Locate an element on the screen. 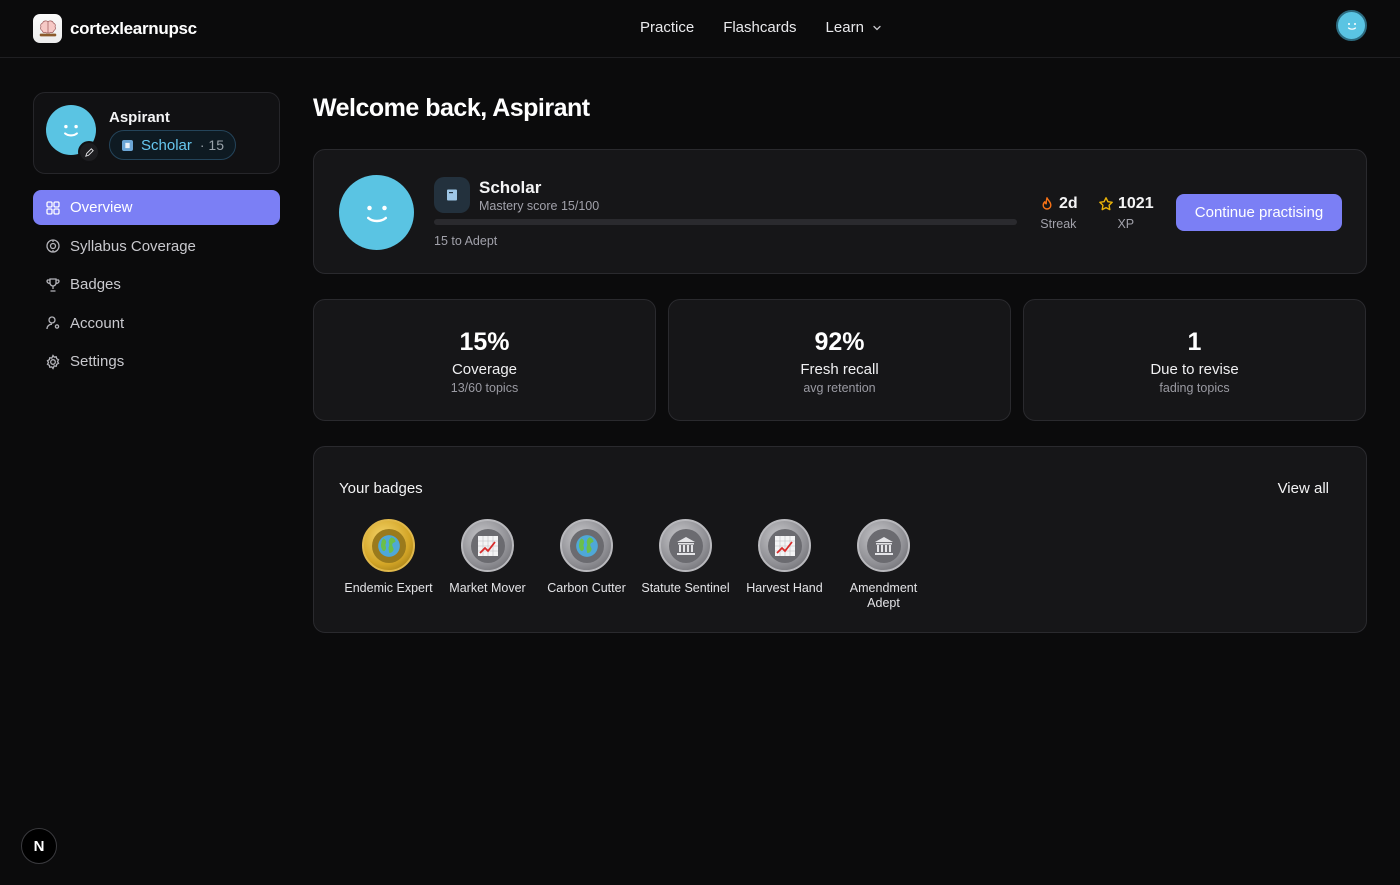 This screenshot has height=885, width=1400. coverage-card: 15% Coverage 13/60 topics is located at coordinates (484, 360).